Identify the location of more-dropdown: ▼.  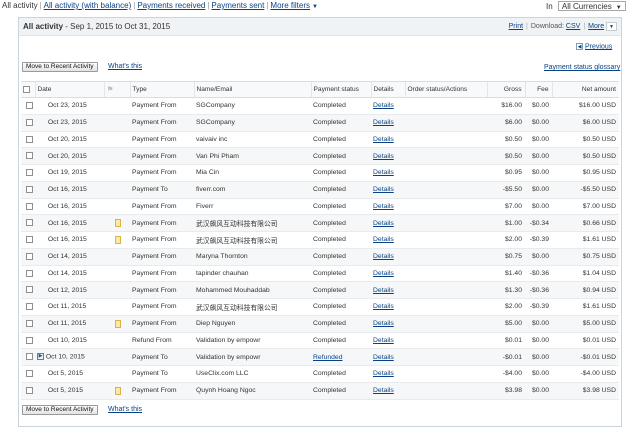
(611, 26).